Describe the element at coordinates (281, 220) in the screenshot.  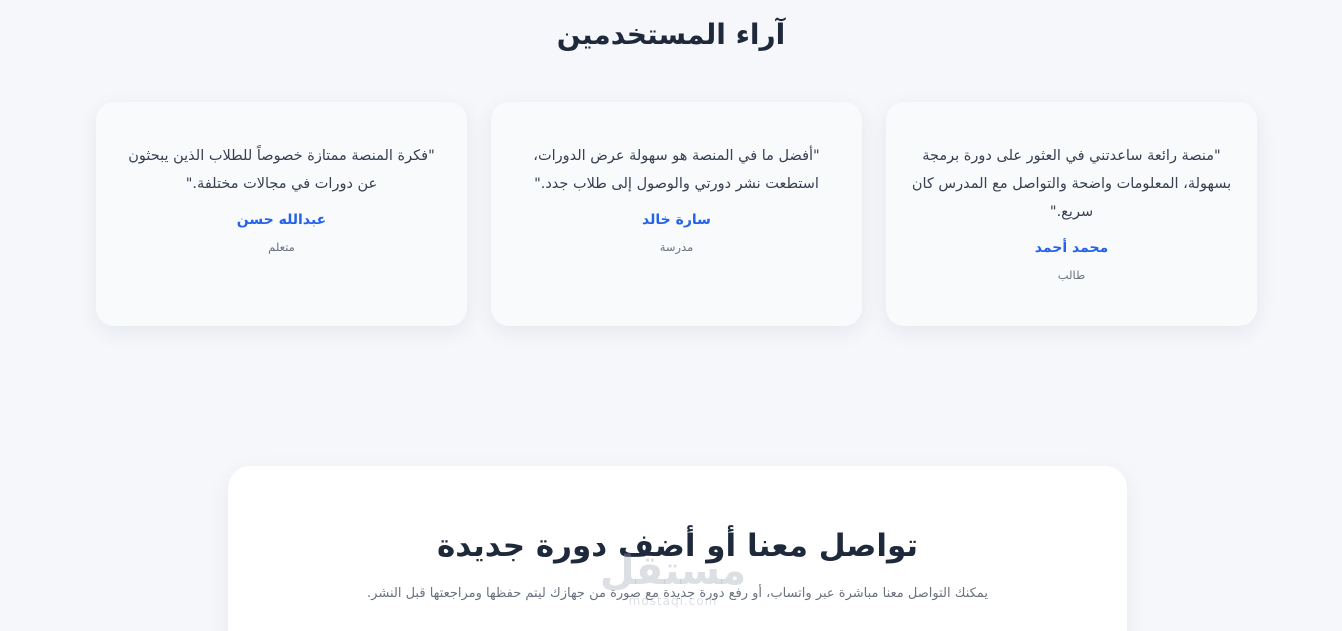
I see `testimonial-author: عبدالله حسن` at that location.